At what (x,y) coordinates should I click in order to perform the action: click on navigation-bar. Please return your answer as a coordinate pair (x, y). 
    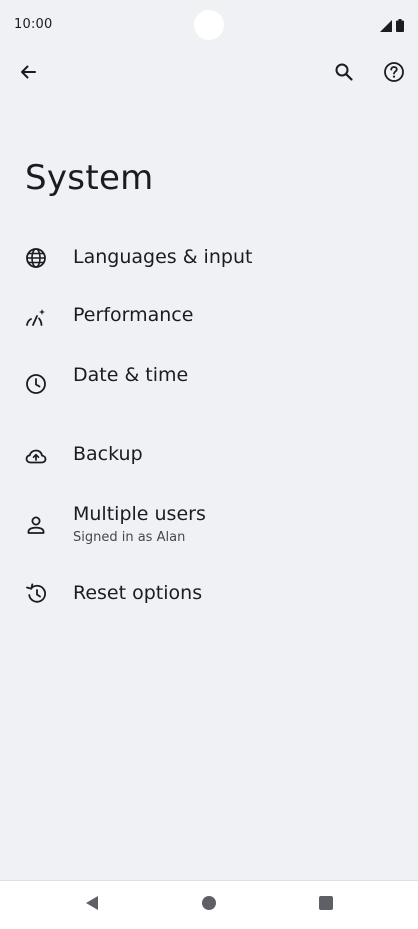
    Looking at the image, I should click on (209, 904).